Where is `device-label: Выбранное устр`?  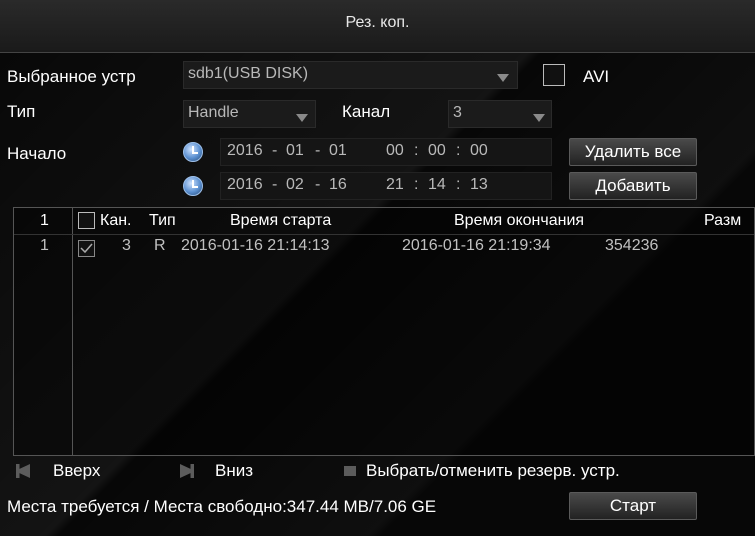
device-label: Выбранное устр is located at coordinates (71, 76).